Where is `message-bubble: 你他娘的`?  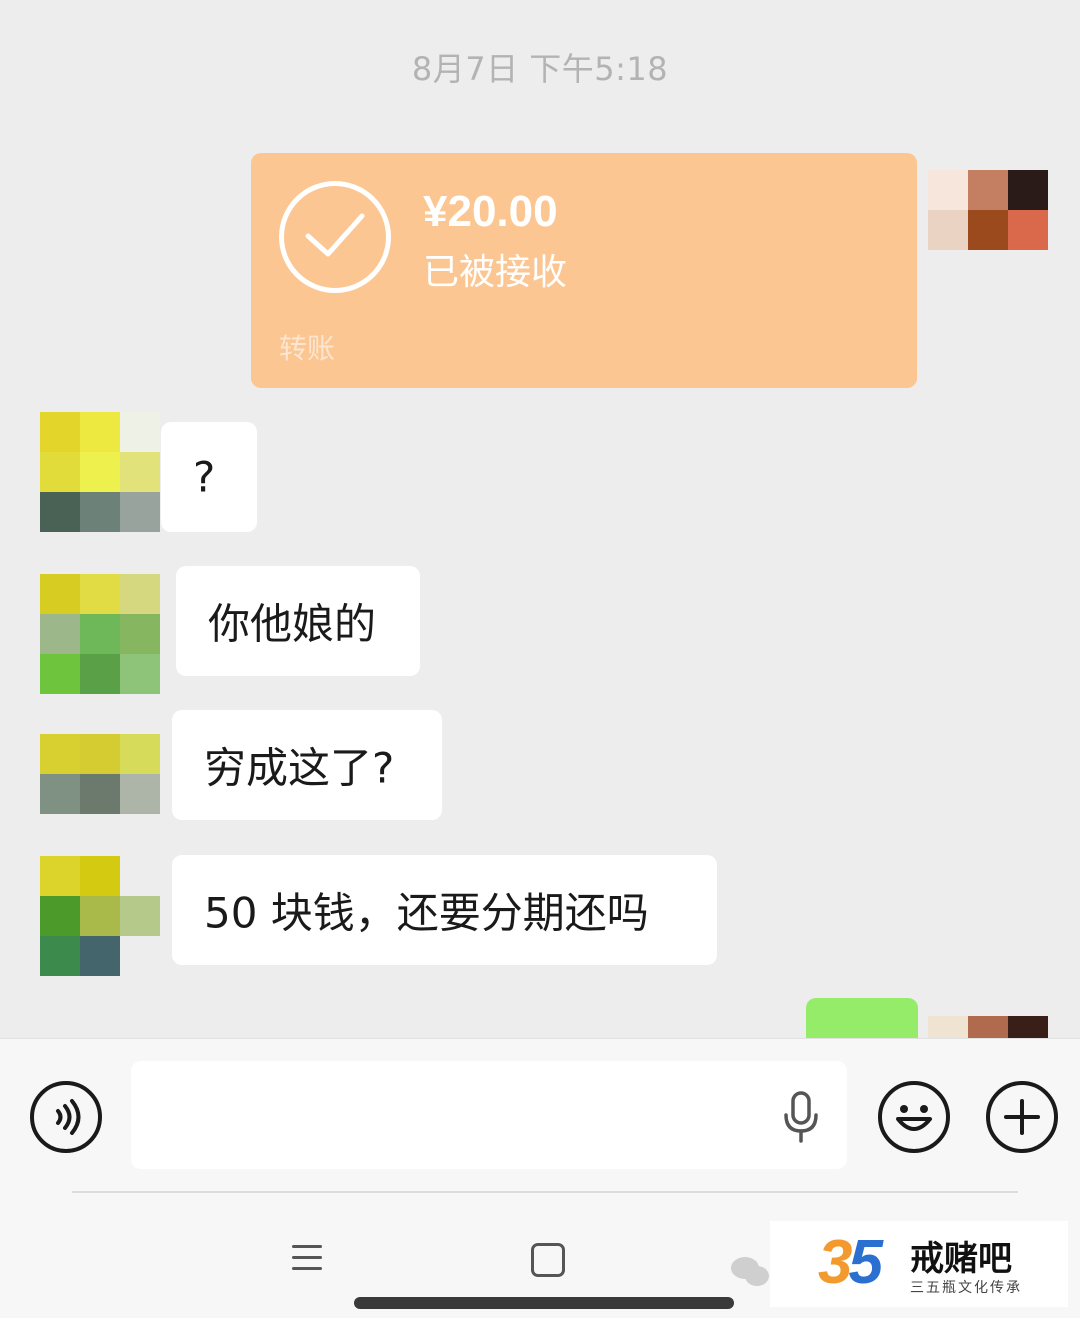 message-bubble: 你他娘的 is located at coordinates (298, 621).